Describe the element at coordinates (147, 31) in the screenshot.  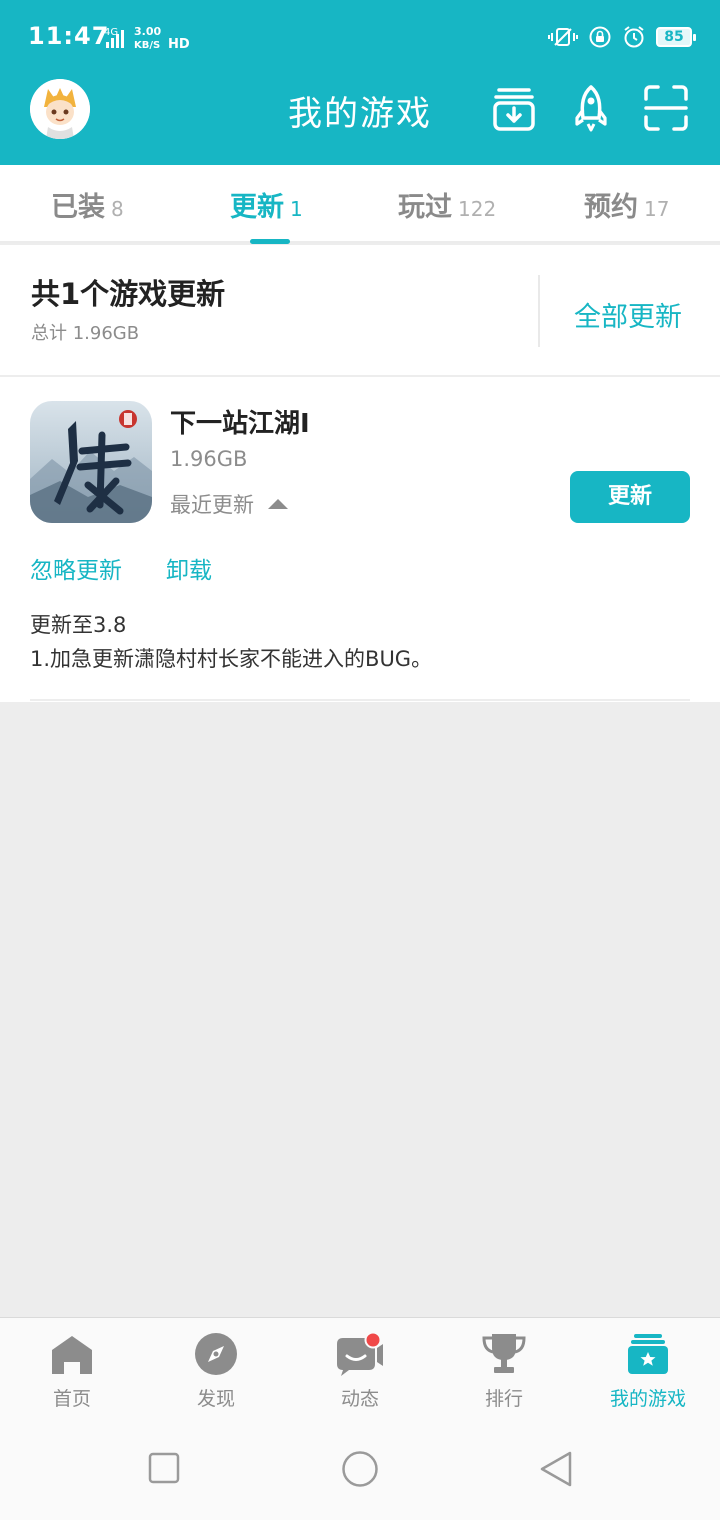
I see `net-speed-value: 3.00` at that location.